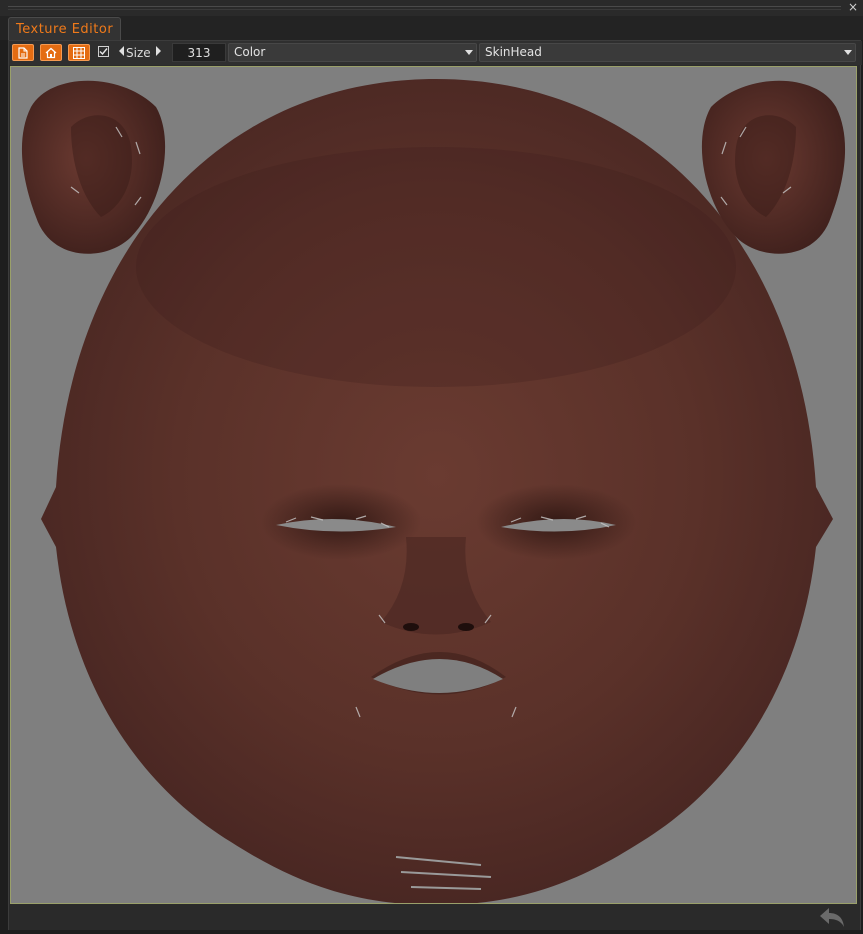  What do you see at coordinates (199, 52) in the screenshot?
I see `size-input` at bounding box center [199, 52].